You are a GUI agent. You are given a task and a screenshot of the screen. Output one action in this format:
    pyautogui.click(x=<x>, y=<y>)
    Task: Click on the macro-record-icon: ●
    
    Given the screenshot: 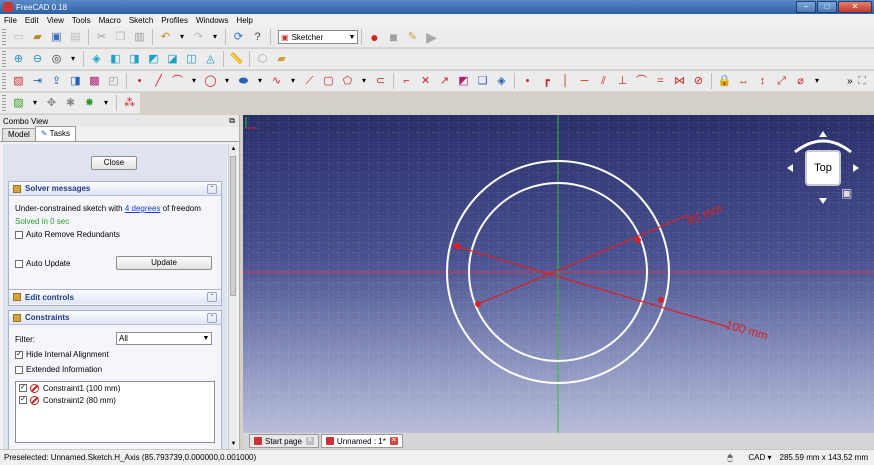 What is the action you would take?
    pyautogui.click(x=375, y=37)
    